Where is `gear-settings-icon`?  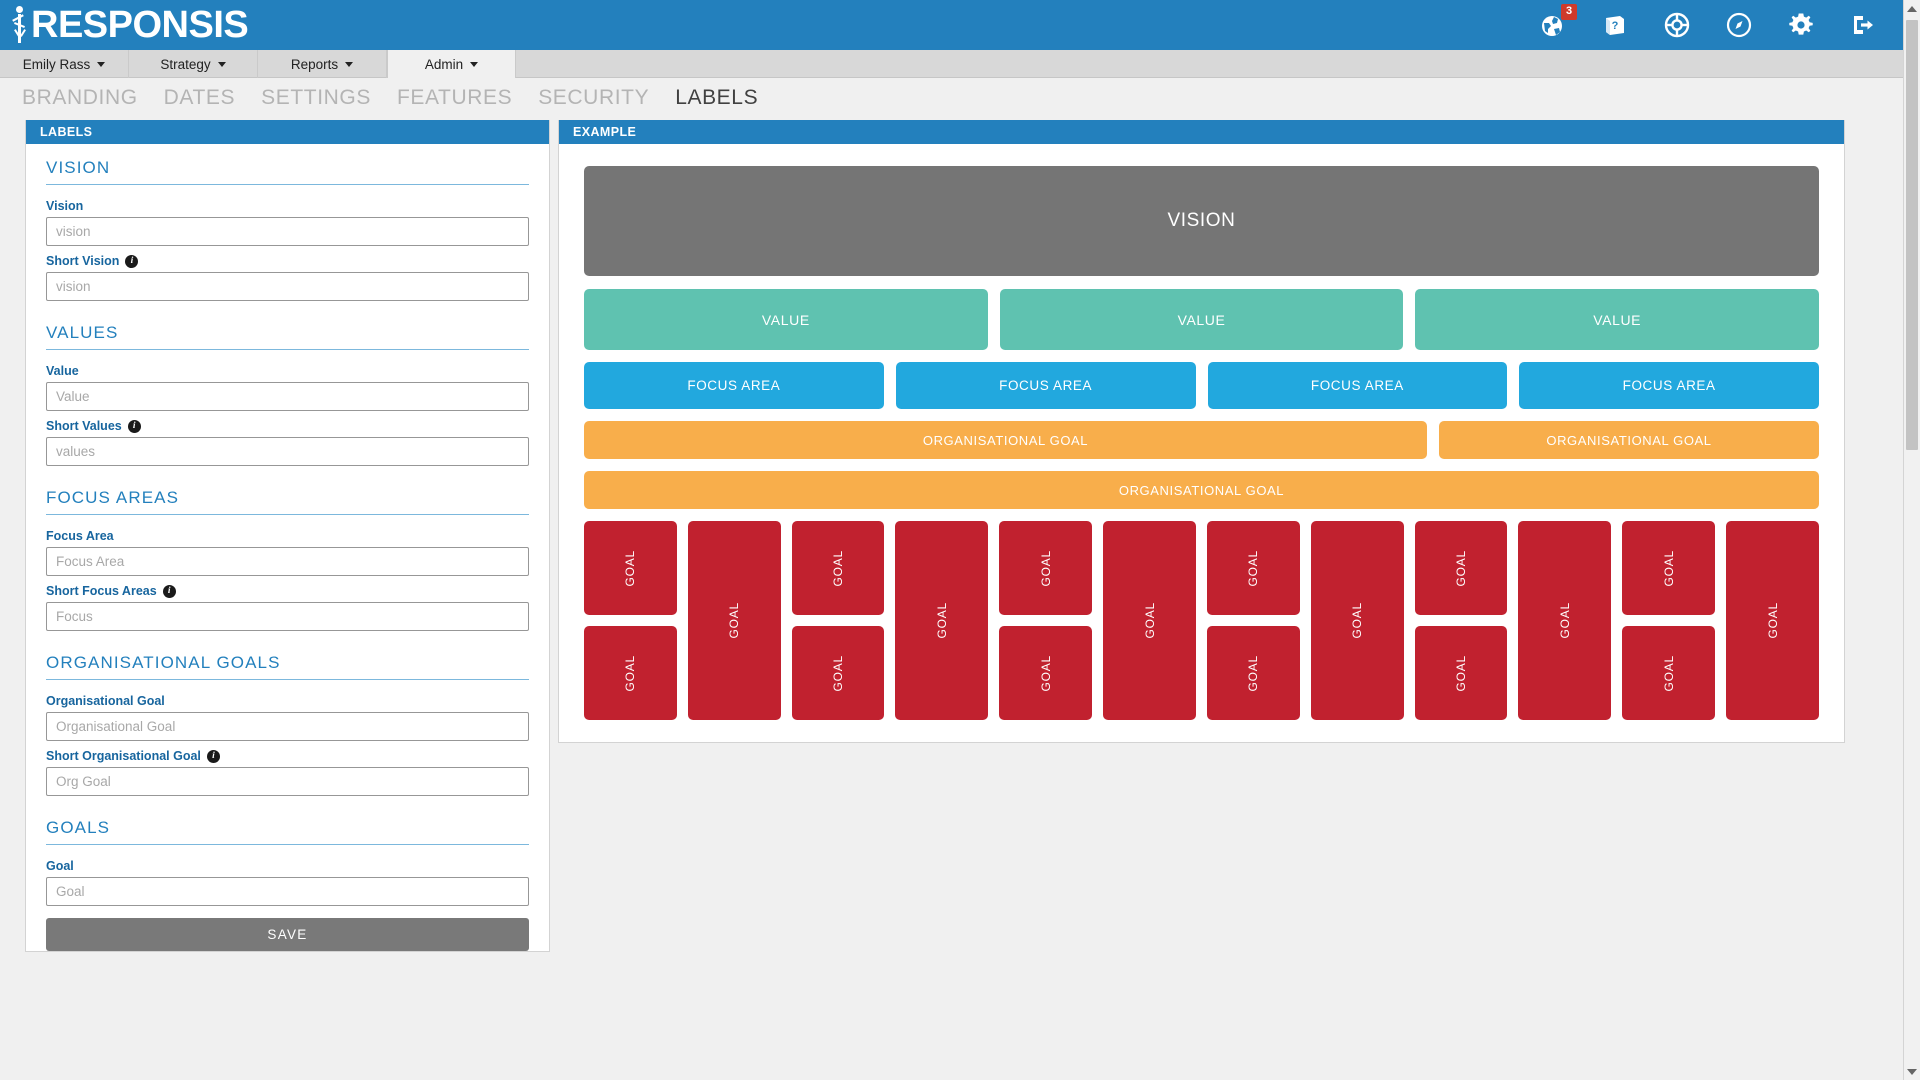 gear-settings-icon is located at coordinates (1801, 25).